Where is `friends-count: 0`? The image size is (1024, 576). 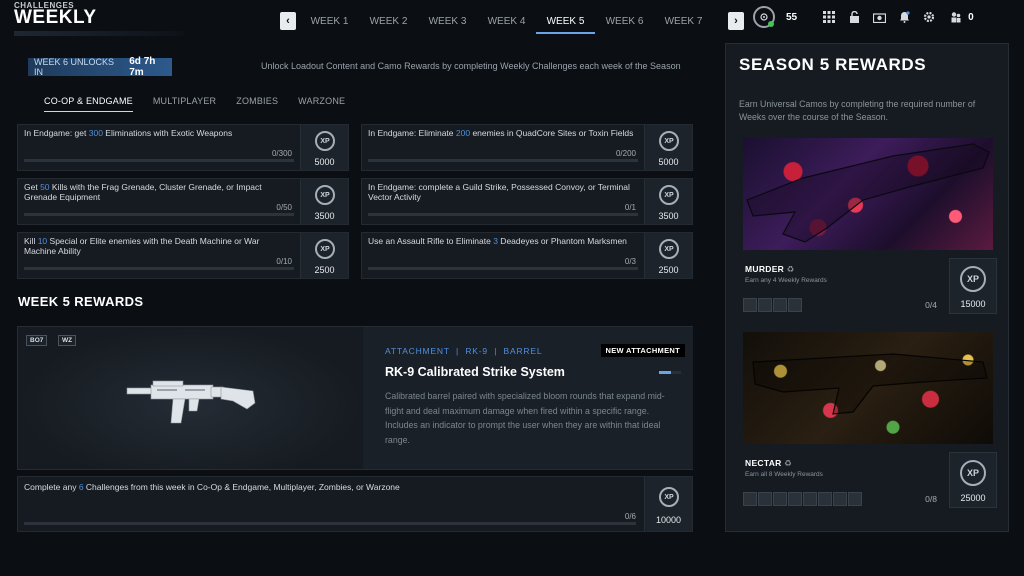
friends-count: 0 is located at coordinates (971, 17).